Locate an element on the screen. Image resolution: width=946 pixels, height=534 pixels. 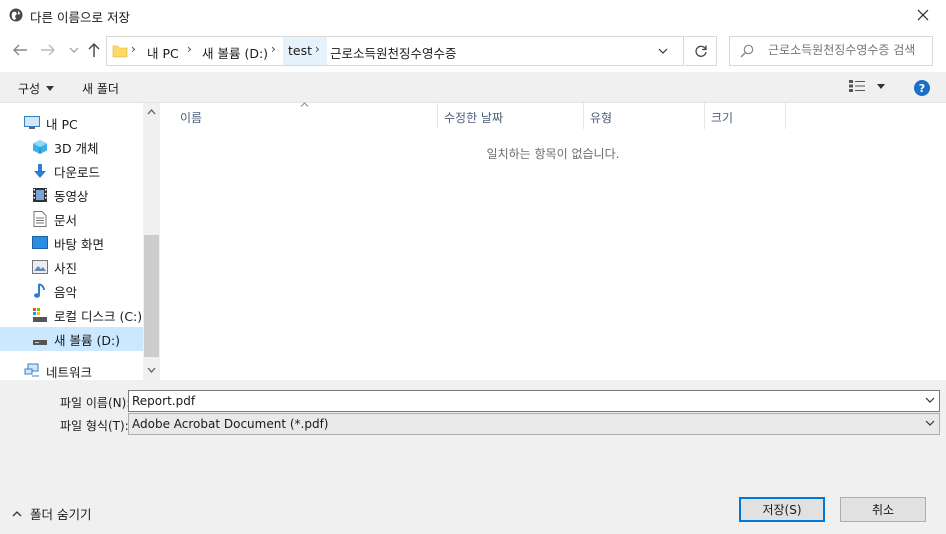
address-dropdown-button is located at coordinates (663, 52).